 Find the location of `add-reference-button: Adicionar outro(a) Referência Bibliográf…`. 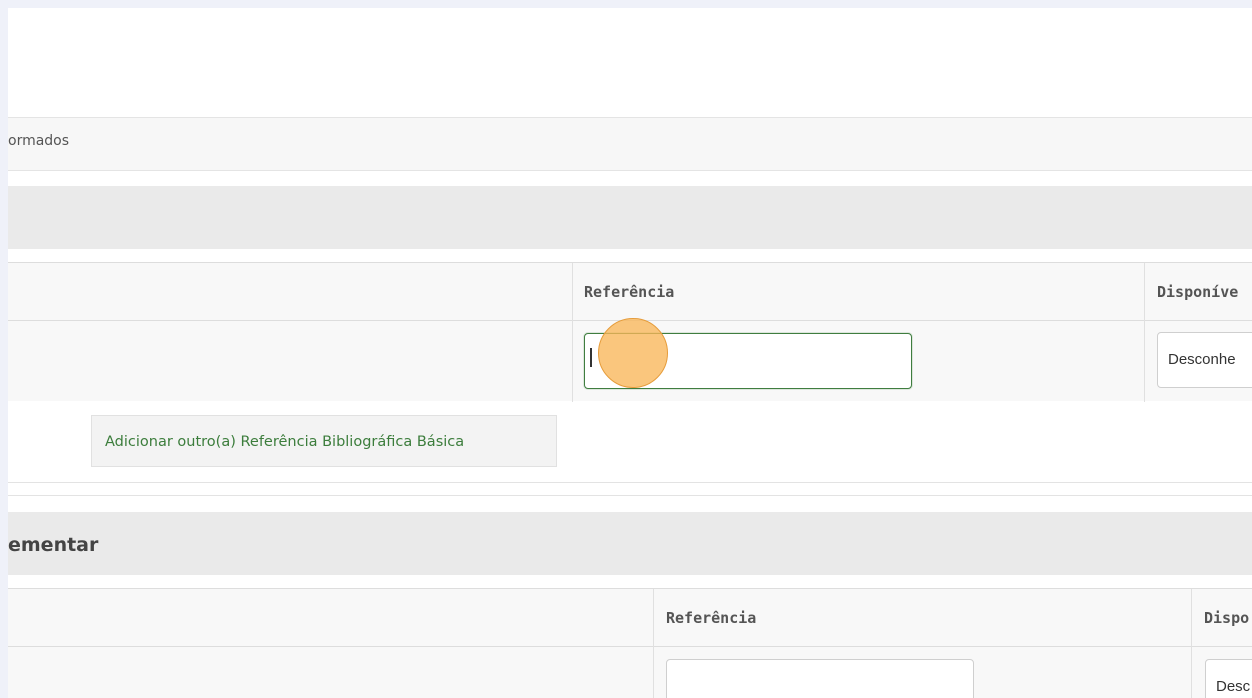

add-reference-button: Adicionar outro(a) Referência Bibliográf… is located at coordinates (324, 441).